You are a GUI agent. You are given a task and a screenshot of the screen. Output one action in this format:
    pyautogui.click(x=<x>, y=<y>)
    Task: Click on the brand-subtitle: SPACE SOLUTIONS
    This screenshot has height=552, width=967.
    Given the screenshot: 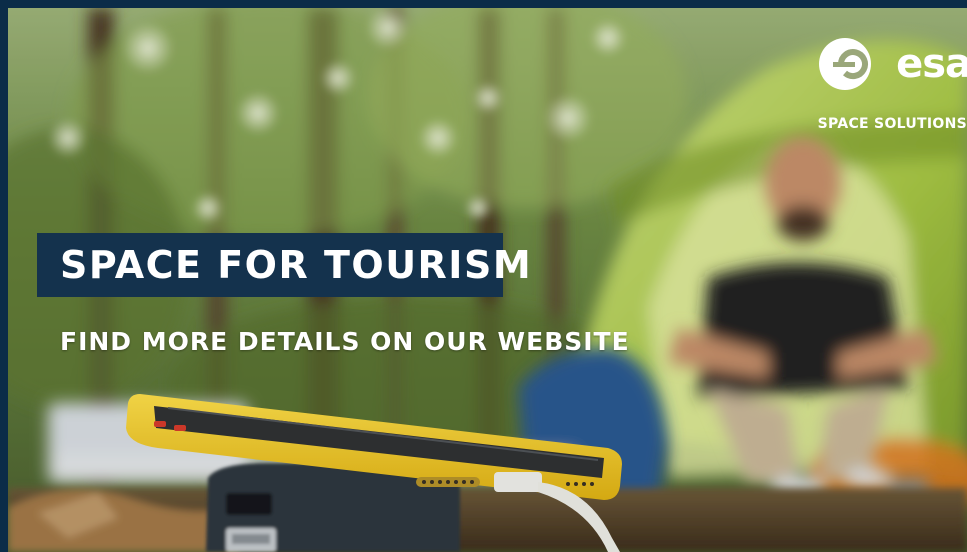 What is the action you would take?
    pyautogui.click(x=892, y=124)
    